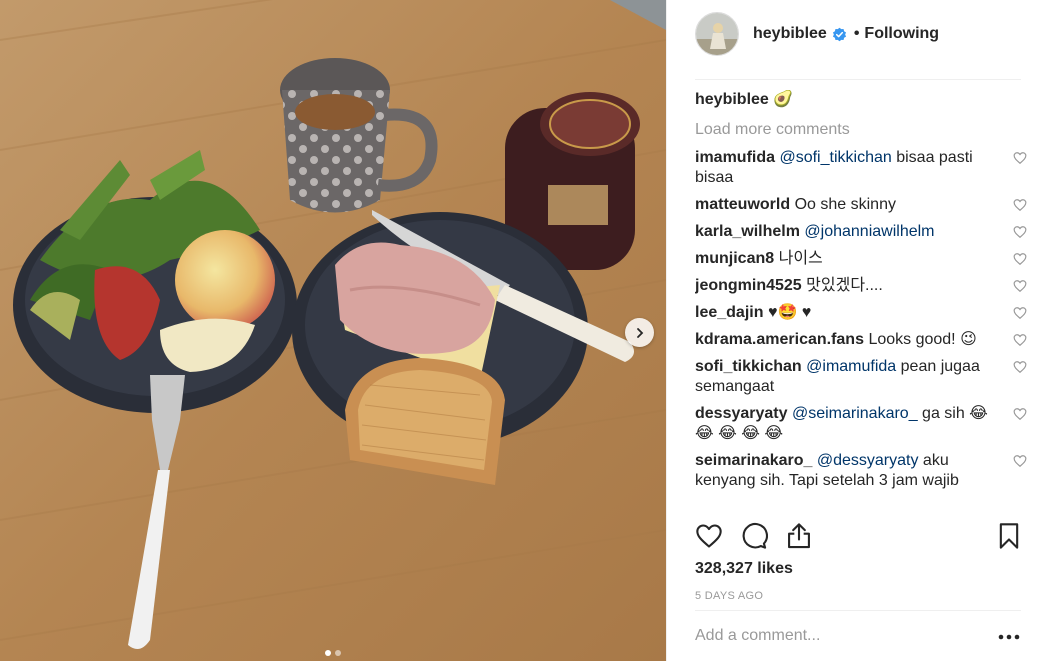  What do you see at coordinates (835, 157) in the screenshot?
I see `comment-mention: @sofi_tikkichan` at bounding box center [835, 157].